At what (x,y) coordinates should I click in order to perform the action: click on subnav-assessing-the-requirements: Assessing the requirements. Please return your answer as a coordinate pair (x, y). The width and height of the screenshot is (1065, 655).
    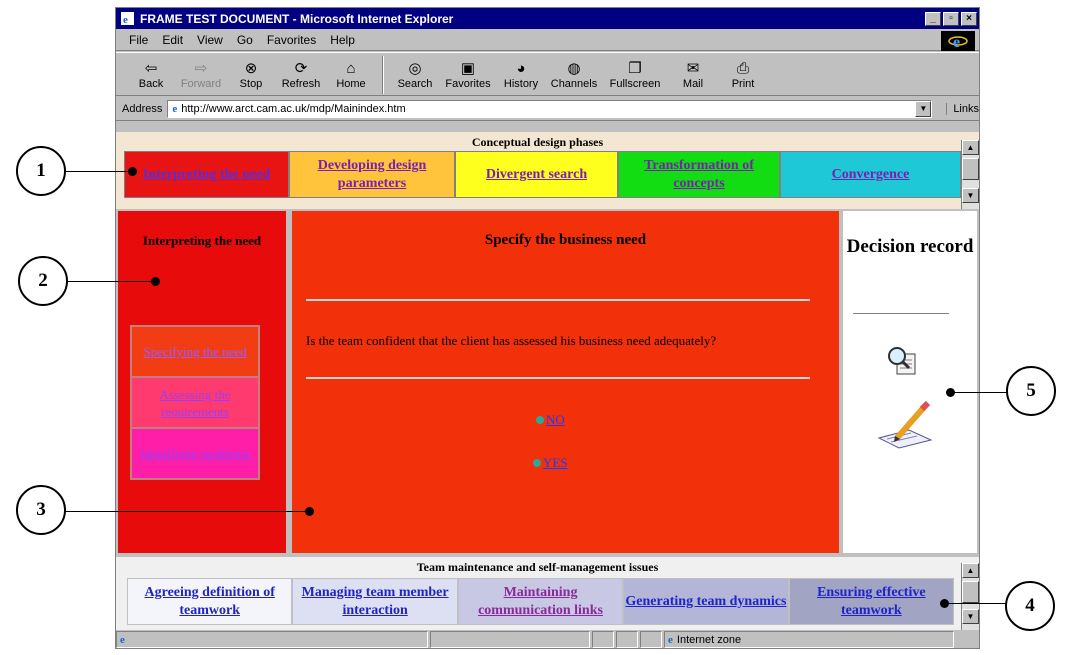
    Looking at the image, I should click on (195, 402).